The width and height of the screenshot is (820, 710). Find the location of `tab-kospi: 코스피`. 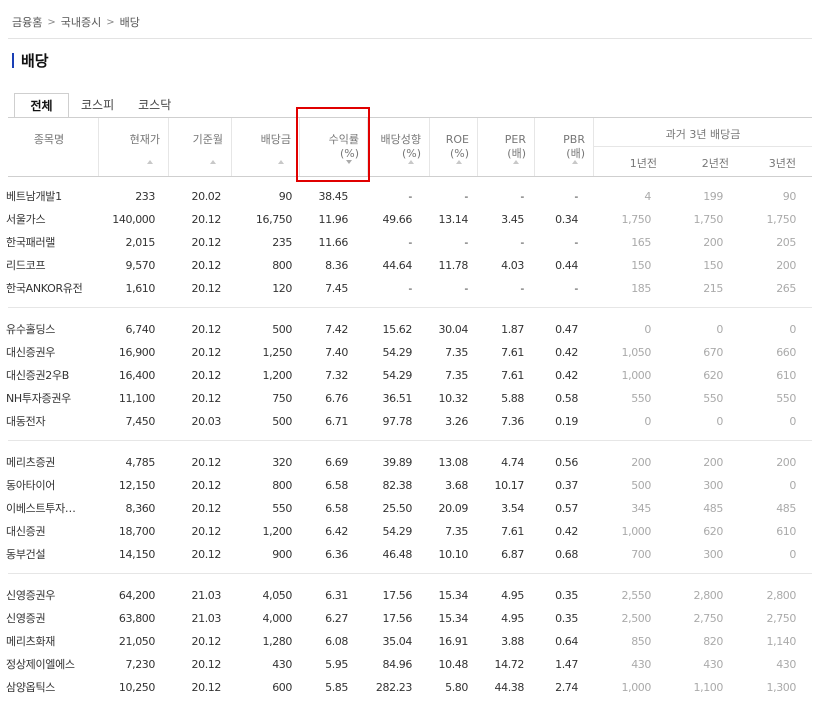

tab-kospi: 코스피 is located at coordinates (97, 105).